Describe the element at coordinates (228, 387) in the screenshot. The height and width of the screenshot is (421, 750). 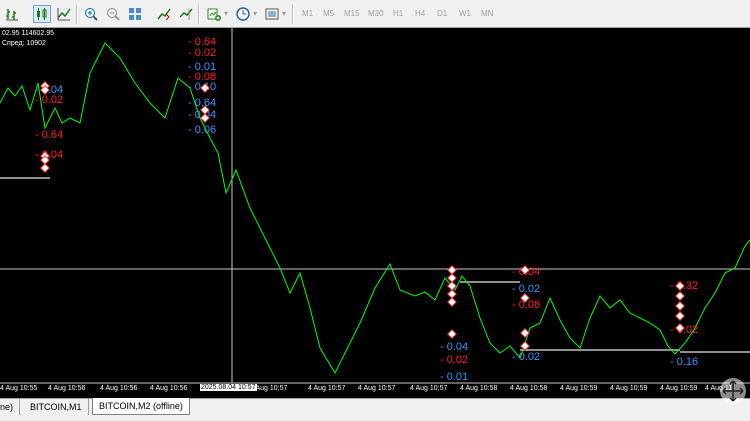
I see `crosshair-time-label: 2025.08.04 10:57` at that location.